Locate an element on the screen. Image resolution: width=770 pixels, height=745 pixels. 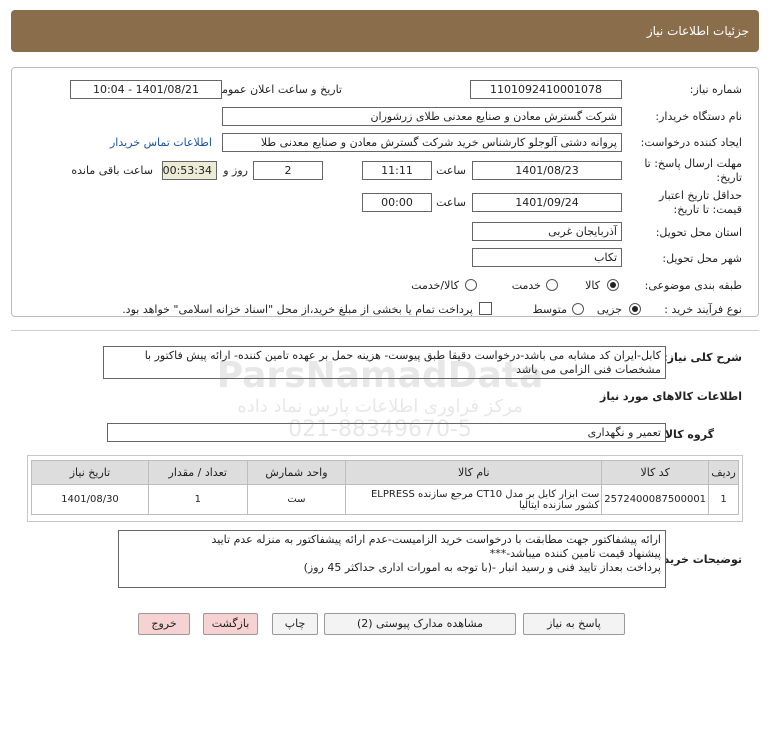
watermark-subtitle: مرکز فراوری اطلاعات پارس نماد داده is located at coordinates (380, 406).